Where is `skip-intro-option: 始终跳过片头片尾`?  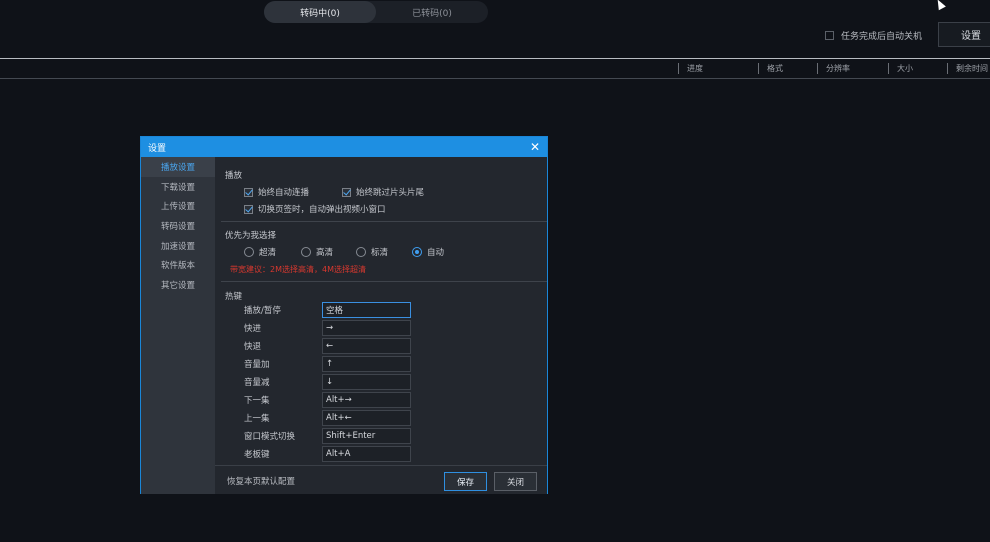 skip-intro-option: 始终跳过片头片尾 is located at coordinates (383, 192).